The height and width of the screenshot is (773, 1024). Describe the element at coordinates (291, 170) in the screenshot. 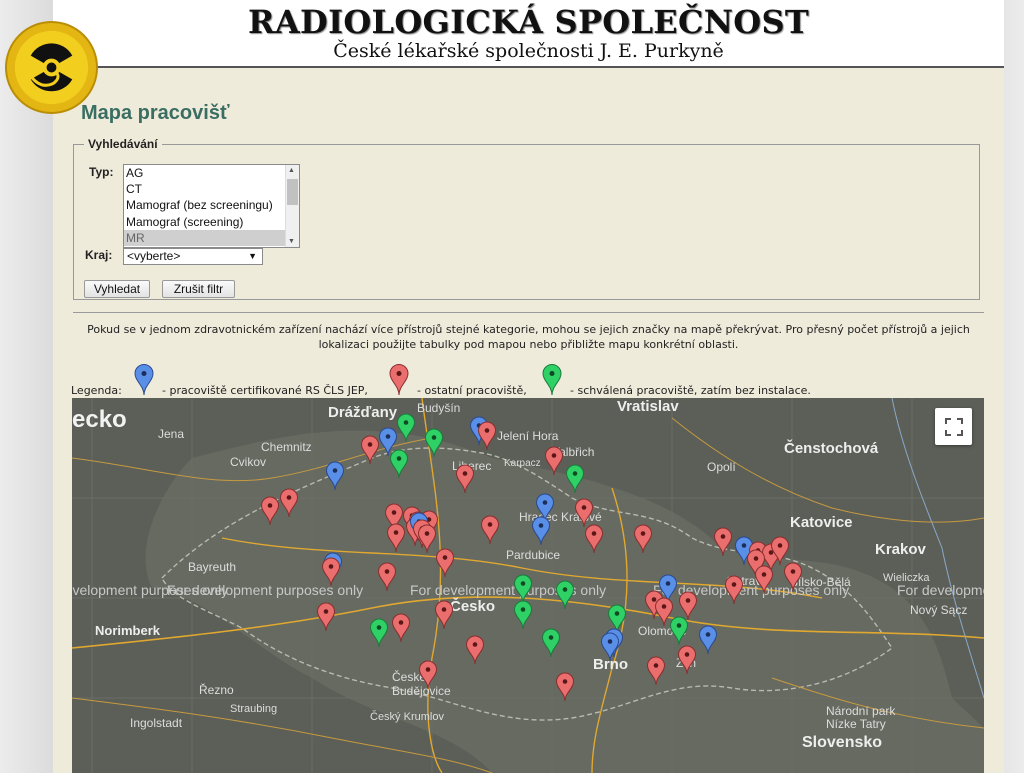

I see `scroll-up-icon: ▲` at that location.